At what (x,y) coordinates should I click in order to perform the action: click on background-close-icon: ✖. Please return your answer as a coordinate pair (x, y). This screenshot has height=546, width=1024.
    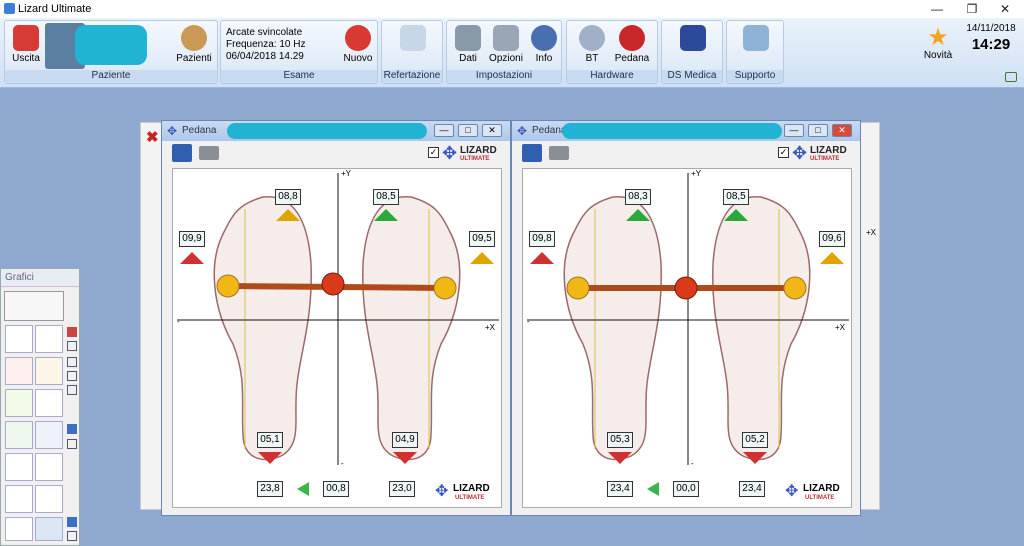
    Looking at the image, I should click on (152, 137).